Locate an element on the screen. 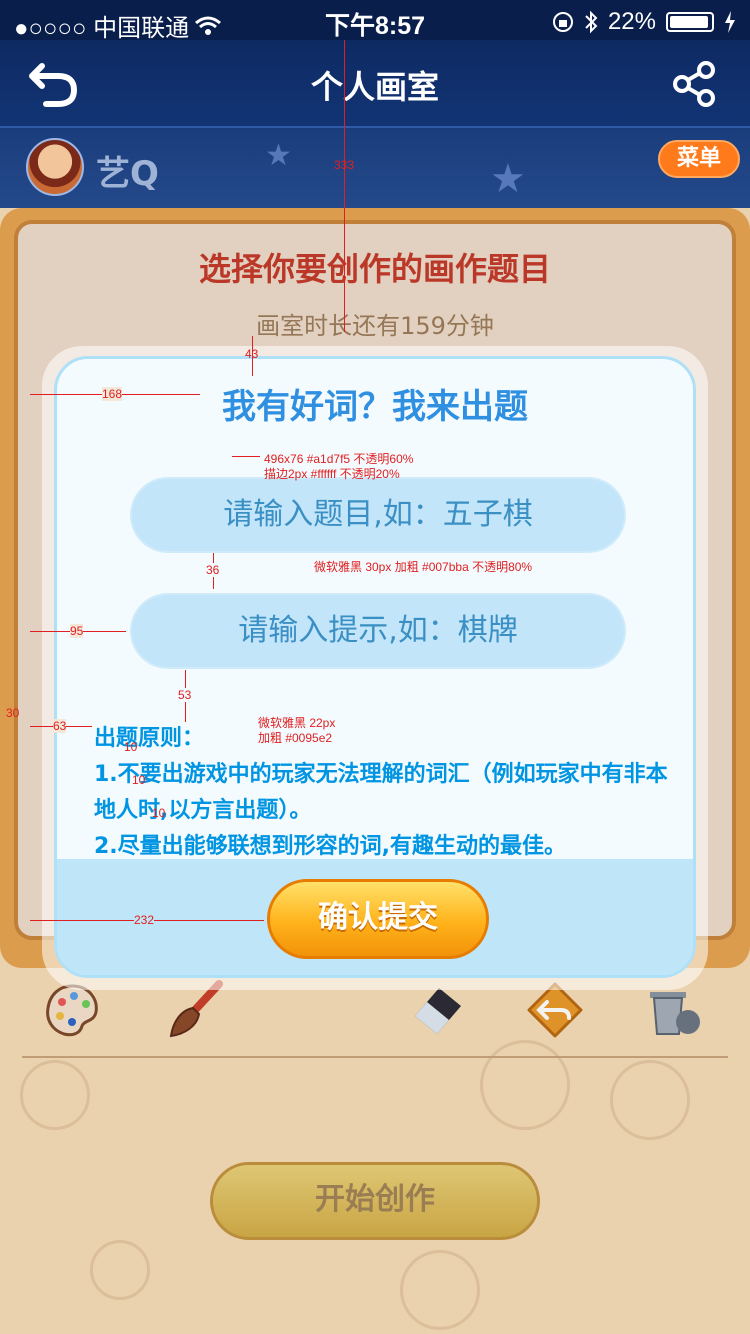 This screenshot has height=1334, width=750. dim-label: 53 is located at coordinates (185, 695).